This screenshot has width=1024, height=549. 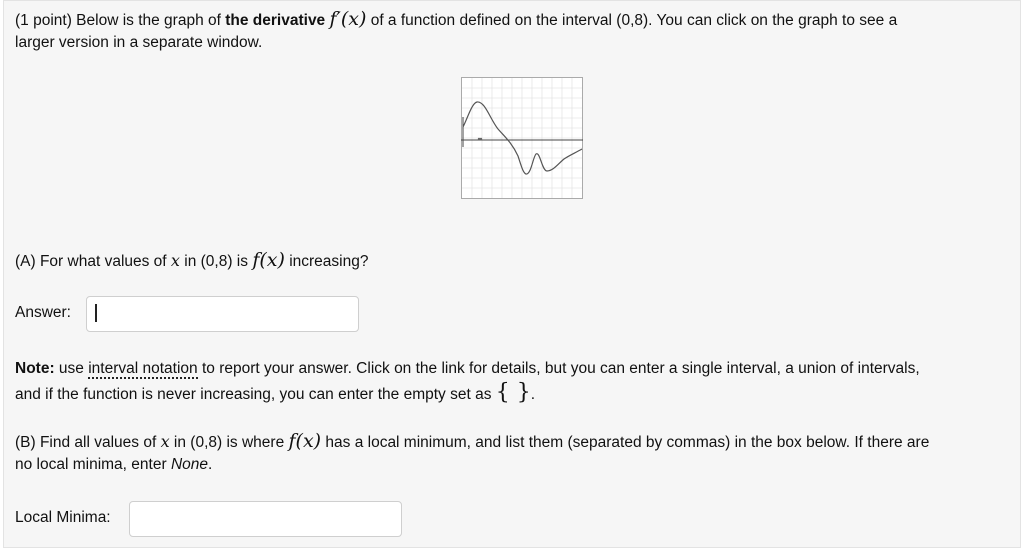 I want to click on none-keyword: None, so click(x=189, y=464).